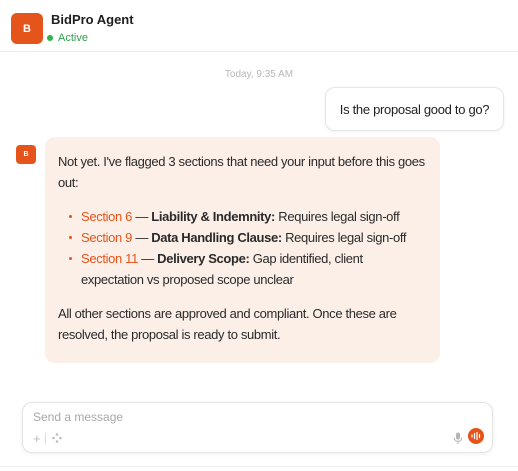 The height and width of the screenshot is (471, 518). Describe the element at coordinates (92, 19) in the screenshot. I see `agent-name: BidPro Agent` at that location.